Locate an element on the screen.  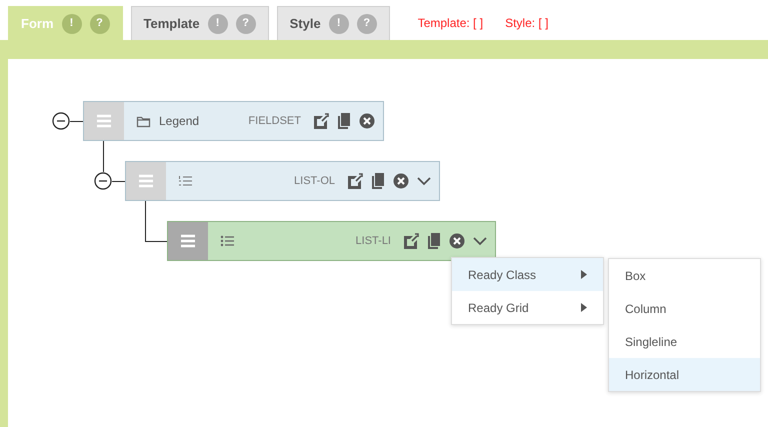
menu-item: Box is located at coordinates (684, 275).